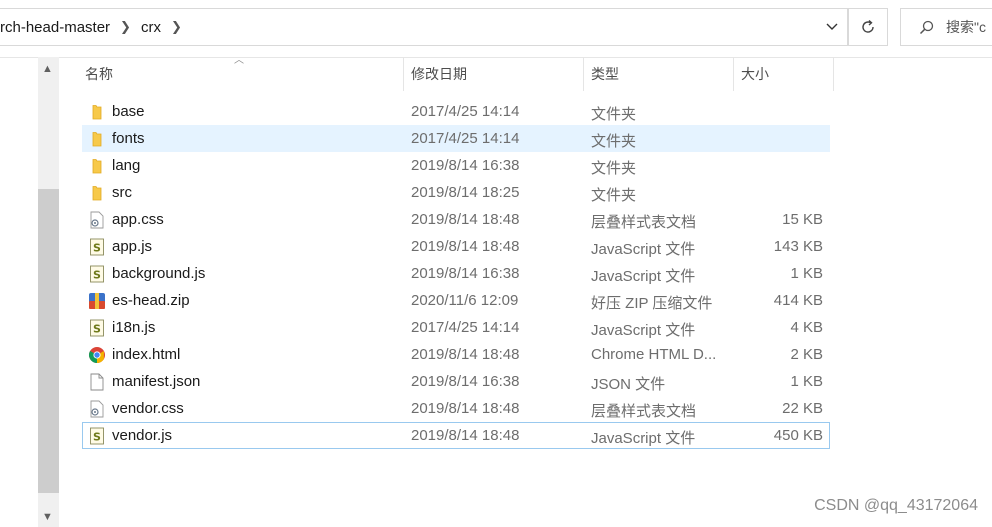 This screenshot has height=527, width=992. What do you see at coordinates (151, 300) in the screenshot?
I see `file-name: es-head.zip` at bounding box center [151, 300].